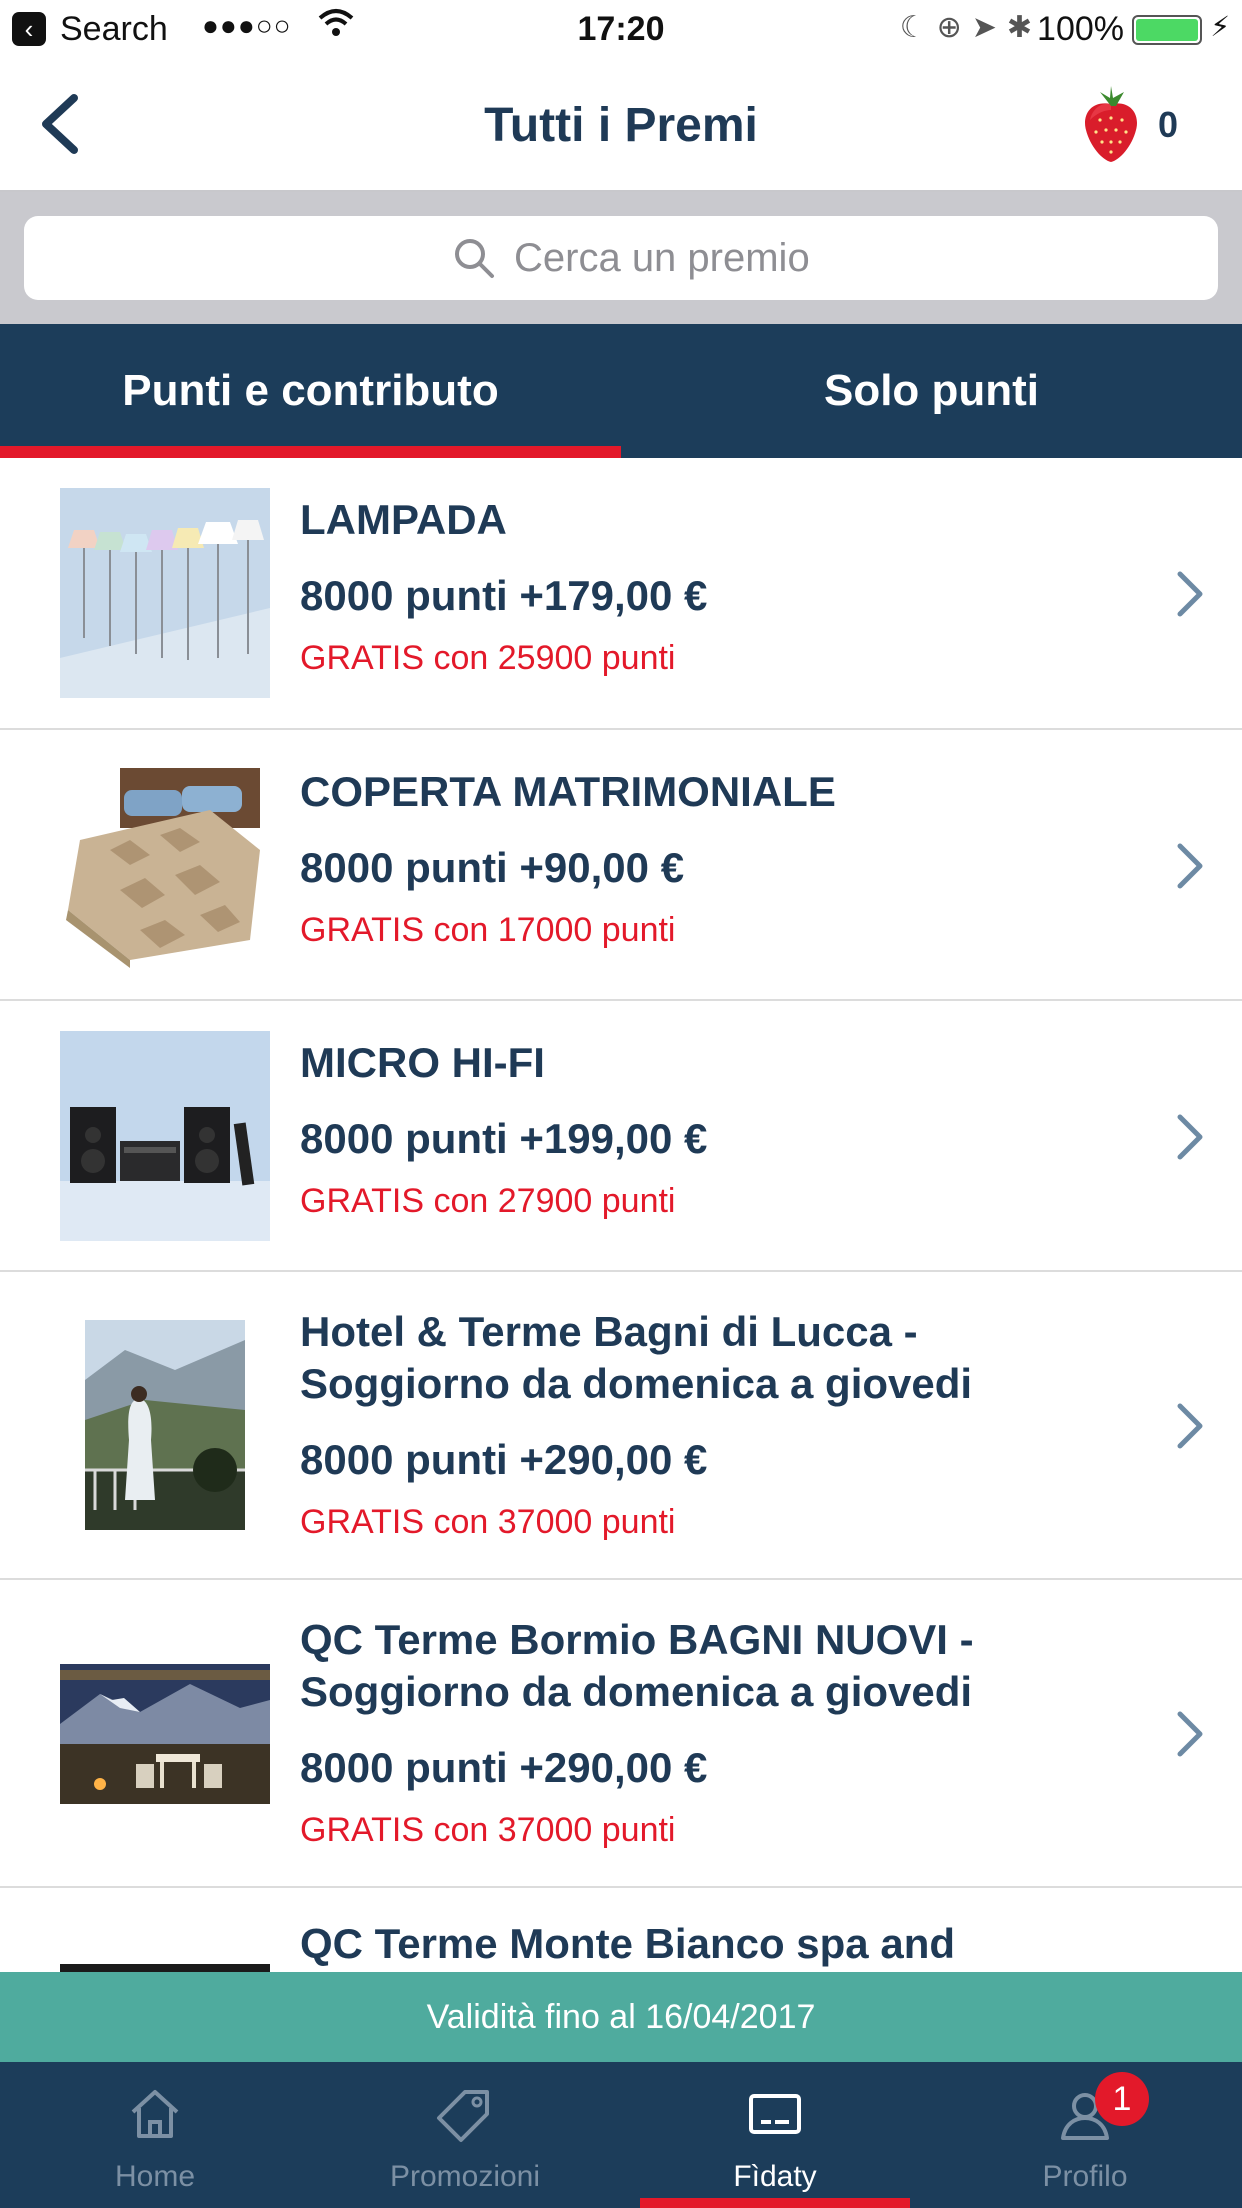 The image size is (1242, 2208). Describe the element at coordinates (165, 1136) in the screenshot. I see `prize-image-hifi` at that location.